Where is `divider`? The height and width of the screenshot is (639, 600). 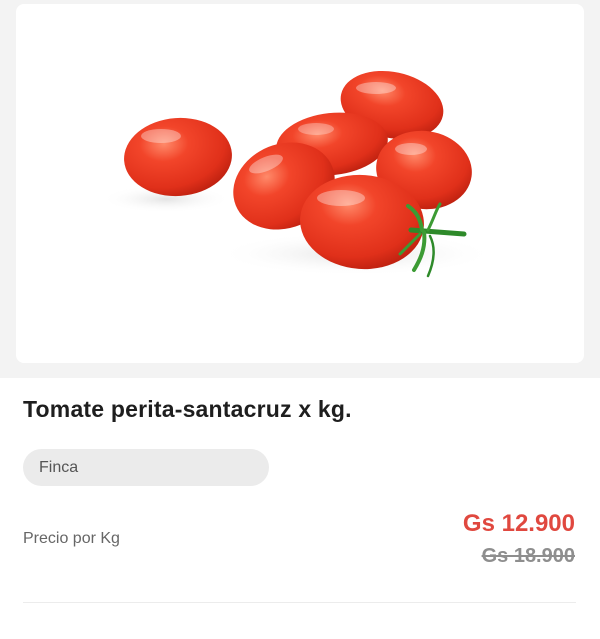 divider is located at coordinates (299, 602).